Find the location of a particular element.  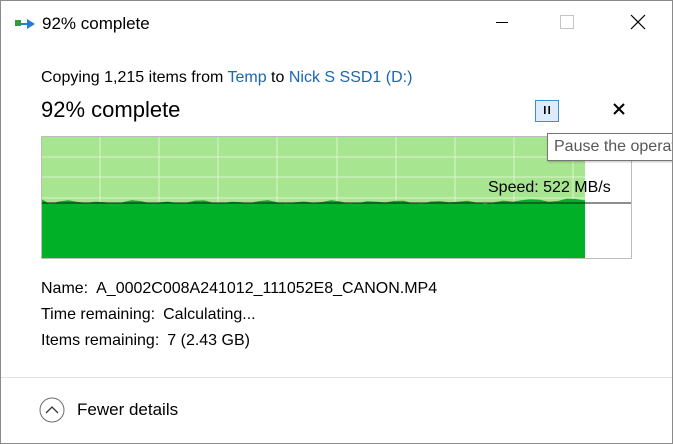

graph-speed-fill is located at coordinates (313, 228).